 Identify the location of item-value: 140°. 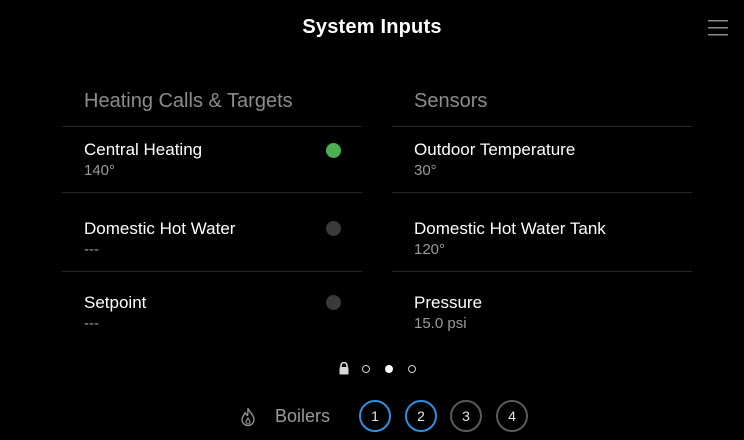
(100, 170).